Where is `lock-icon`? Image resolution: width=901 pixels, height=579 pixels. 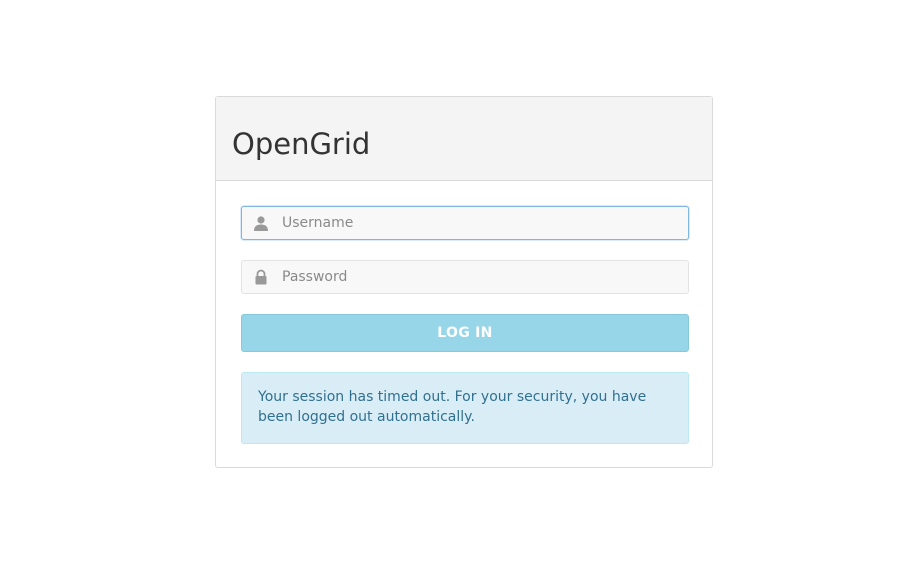 lock-icon is located at coordinates (261, 277).